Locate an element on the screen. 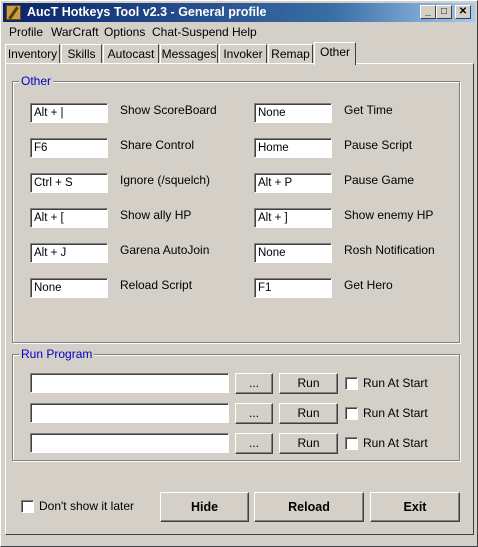 This screenshot has height=547, width=478. hotkey-rosh-notification: None is located at coordinates (293, 253).